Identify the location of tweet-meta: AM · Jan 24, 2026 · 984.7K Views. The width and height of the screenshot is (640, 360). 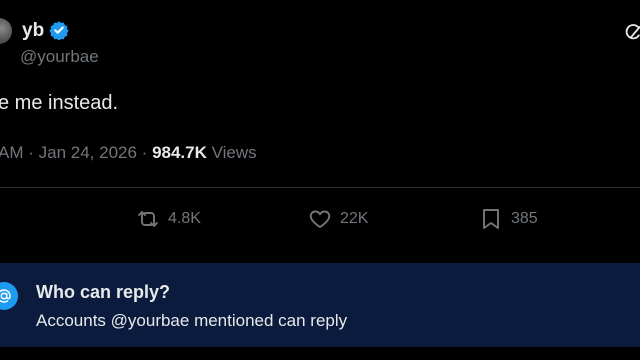
(128, 153).